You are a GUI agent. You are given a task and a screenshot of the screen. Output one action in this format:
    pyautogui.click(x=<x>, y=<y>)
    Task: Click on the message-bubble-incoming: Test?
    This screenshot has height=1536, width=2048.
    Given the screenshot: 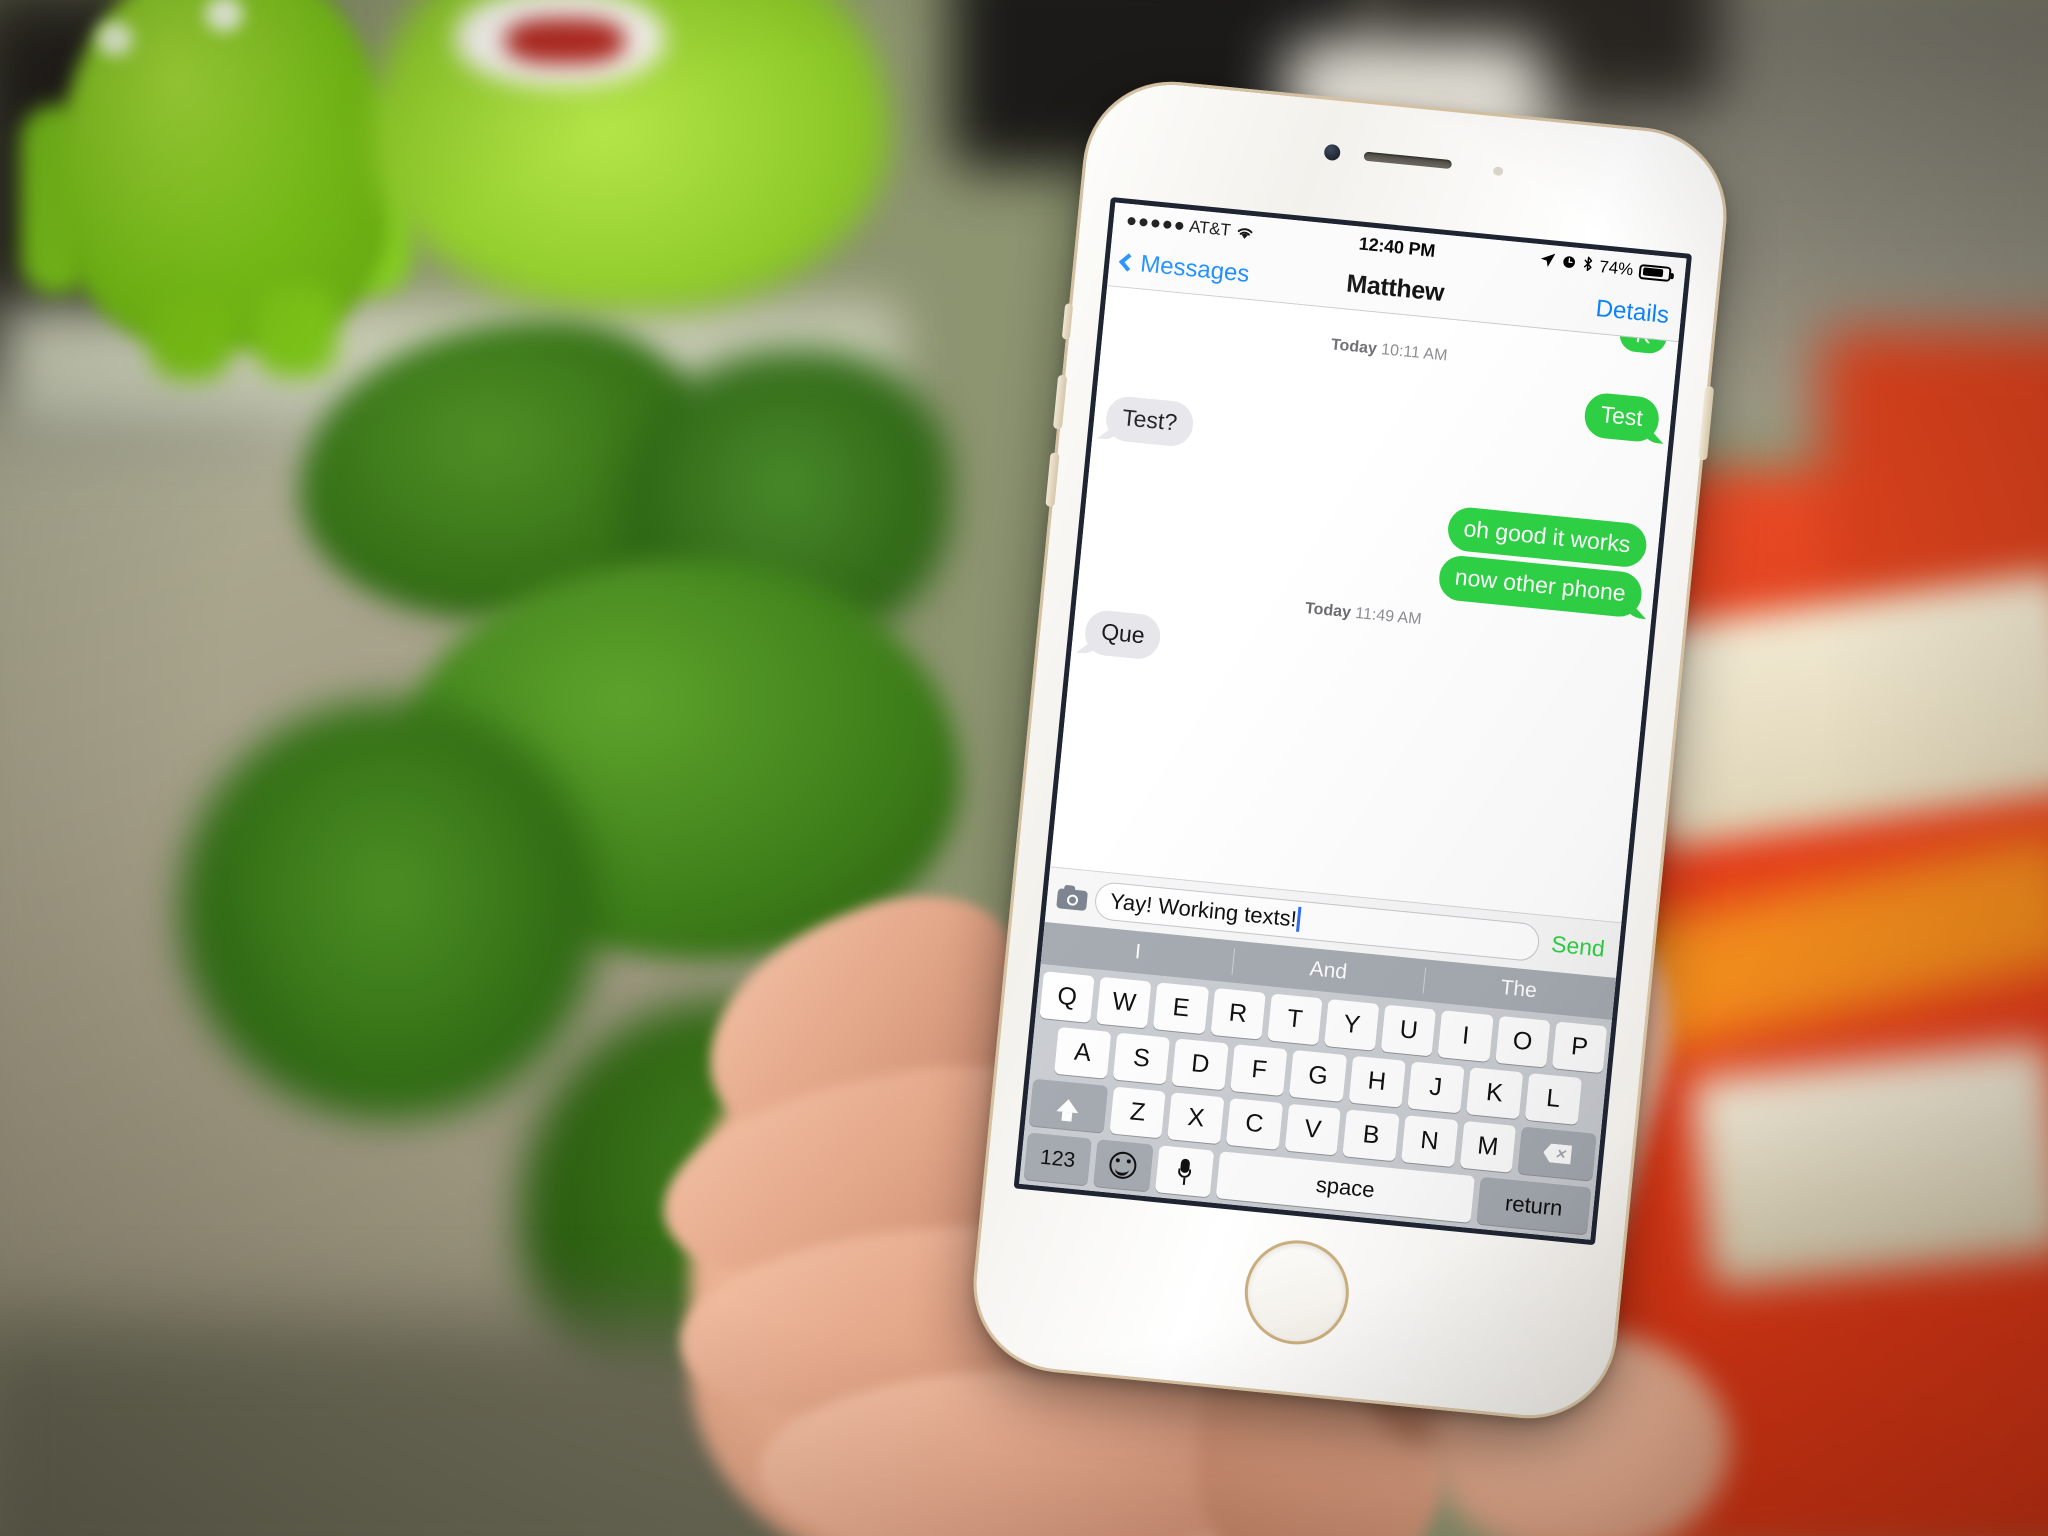 What is the action you would take?
    pyautogui.click(x=1150, y=421)
    